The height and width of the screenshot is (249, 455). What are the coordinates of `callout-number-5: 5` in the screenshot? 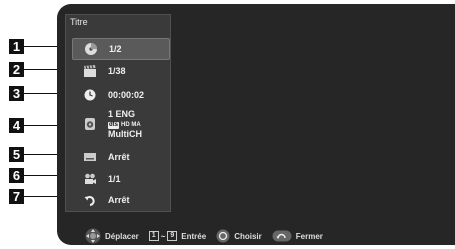 It's located at (16, 154).